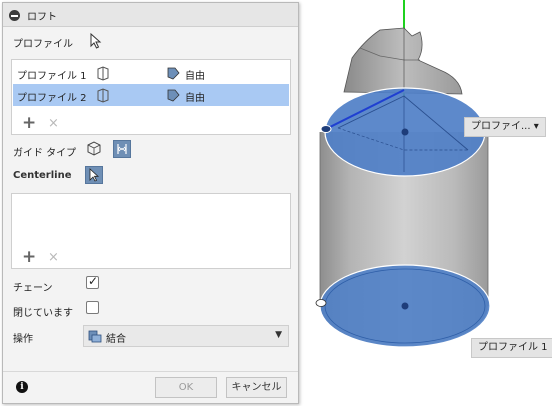 This screenshot has height=406, width=552. I want to click on closed-checkbox, so click(92, 307).